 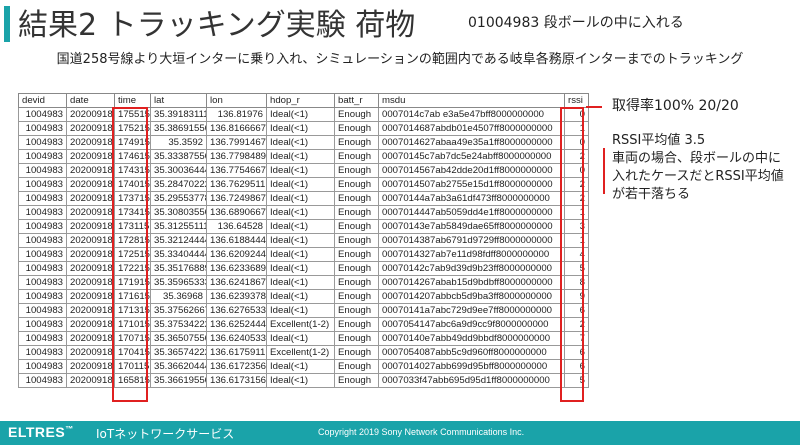 I want to click on cell-lat: 35.39183111, so click(x=178, y=114).